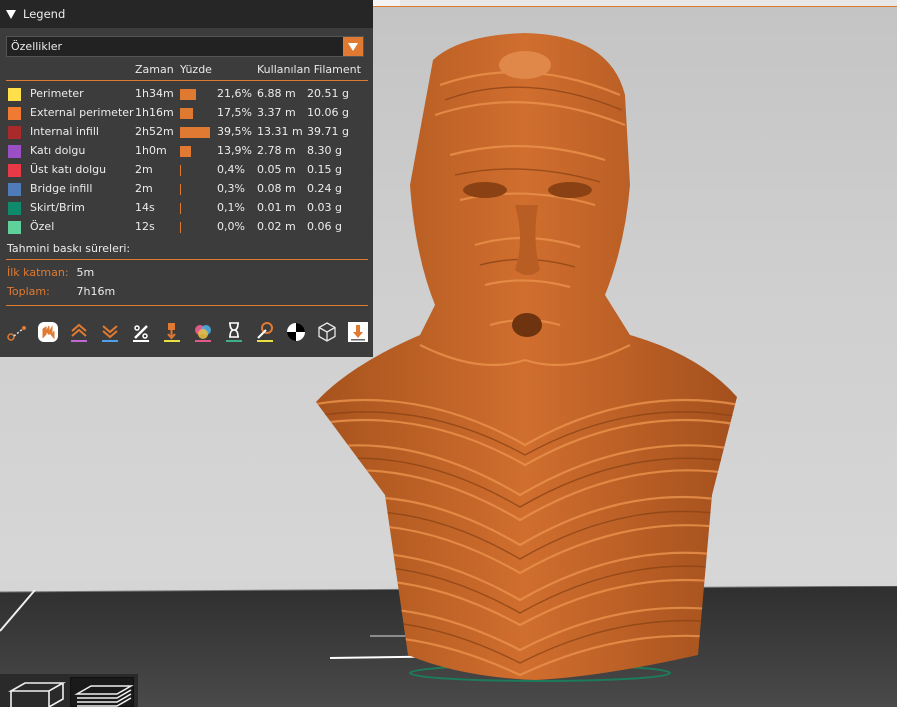 Image resolution: width=897 pixels, height=707 pixels. Describe the element at coordinates (234, 93) in the screenshot. I see `feature-percent: 21,6%` at that location.